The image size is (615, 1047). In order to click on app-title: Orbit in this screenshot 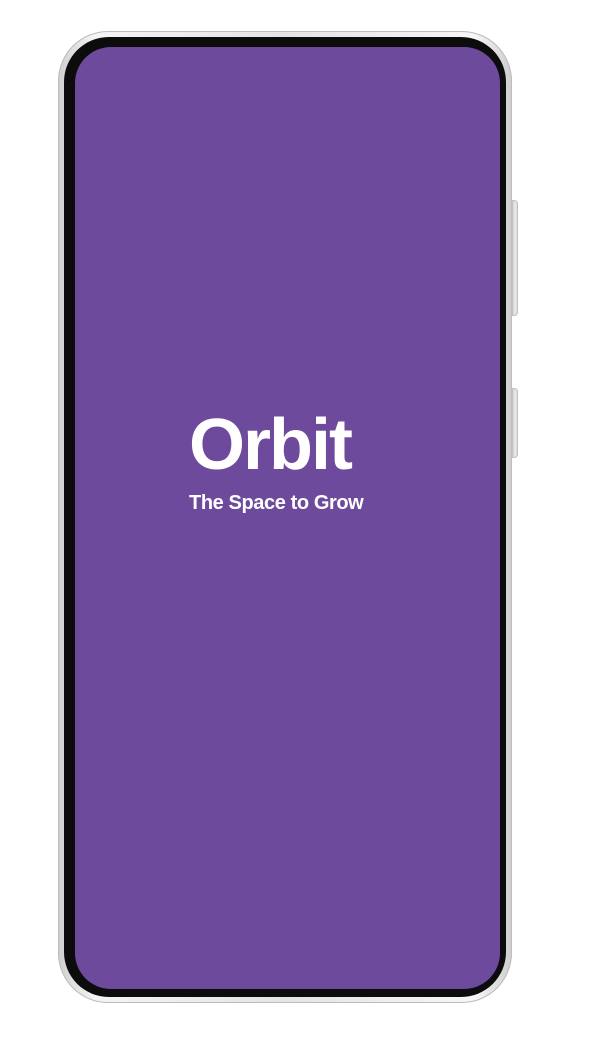, I will do `click(271, 445)`.